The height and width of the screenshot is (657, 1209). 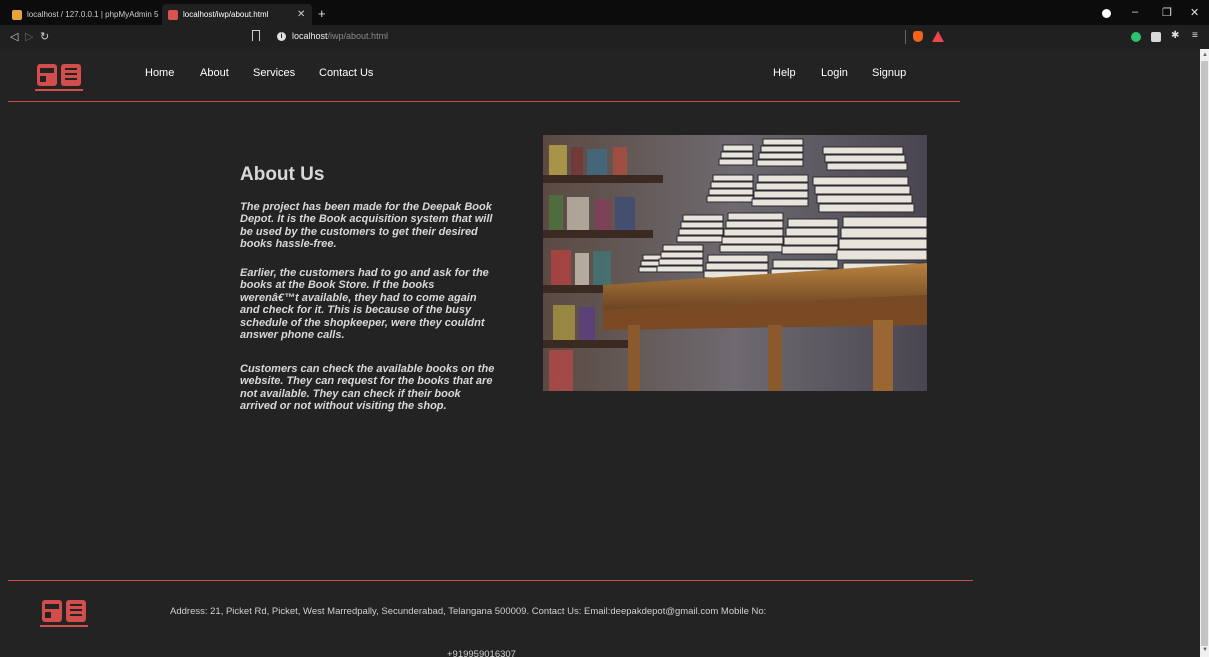 I want to click on browser-toolbar: ◁ ▷ ↻ i localhost/iwp/about.html ✱ ≡, so click(x=604, y=37).